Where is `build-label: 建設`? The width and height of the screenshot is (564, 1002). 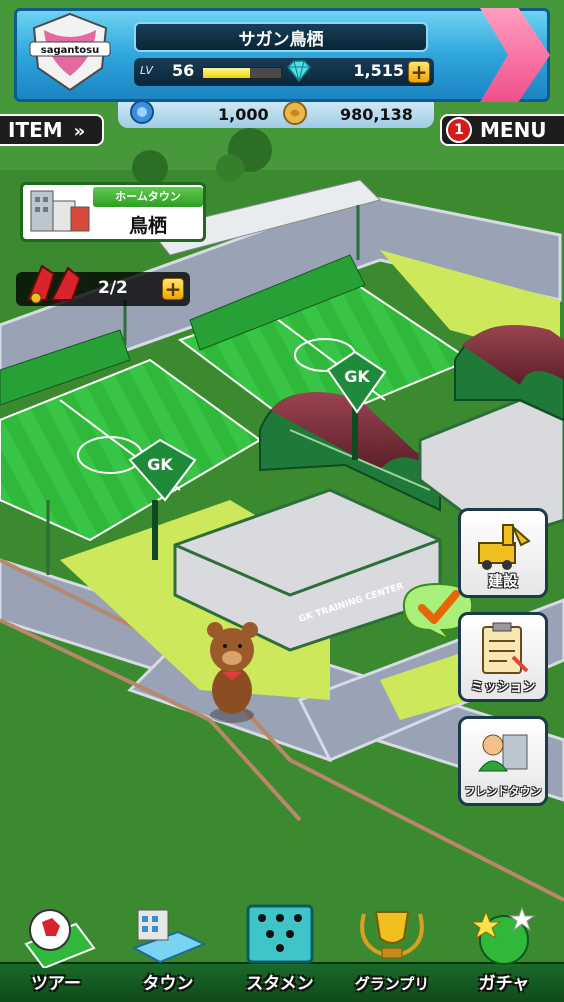 build-label: 建設 is located at coordinates (502, 581).